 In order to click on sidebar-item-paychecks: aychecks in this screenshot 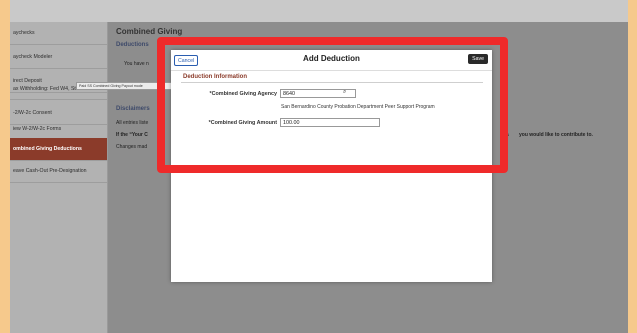, I will do `click(58, 33)`.